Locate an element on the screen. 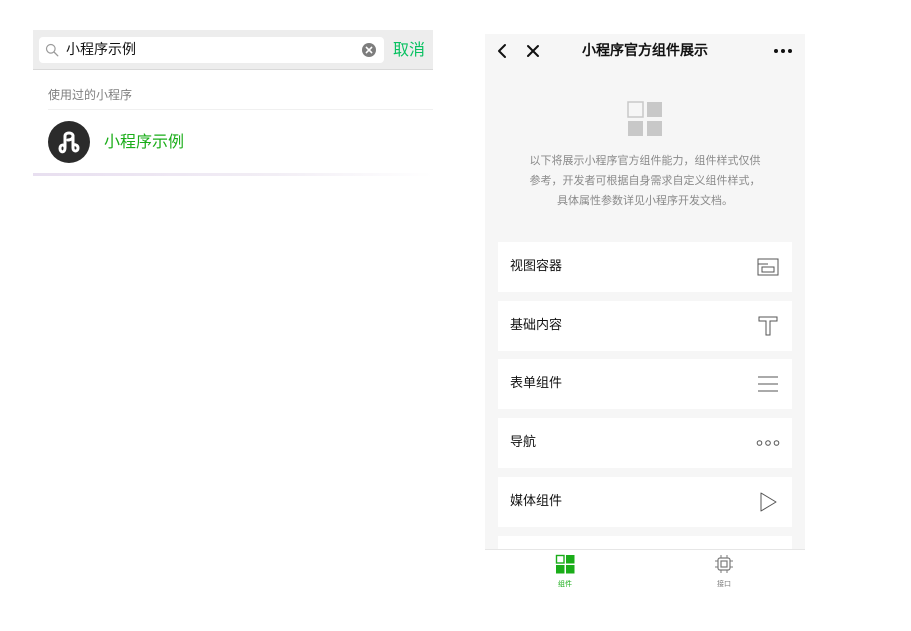 The width and height of the screenshot is (911, 631). navigation-dots-icon is located at coordinates (768, 443).